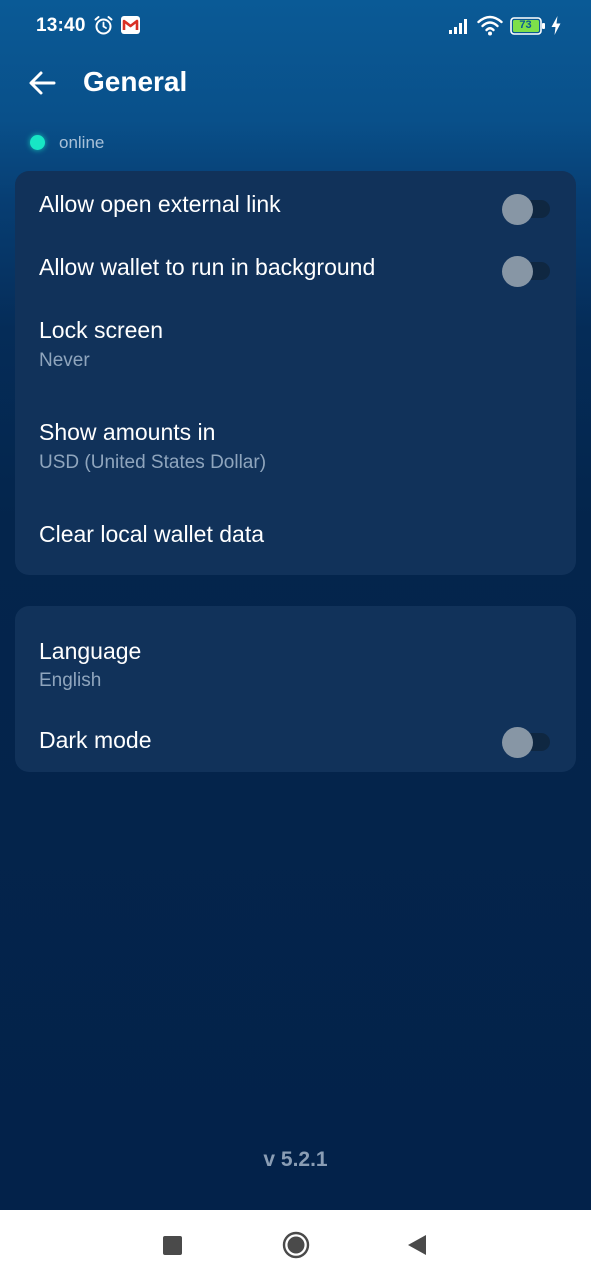 The height and width of the screenshot is (1280, 591). I want to click on setting-value-language: English, so click(70, 680).